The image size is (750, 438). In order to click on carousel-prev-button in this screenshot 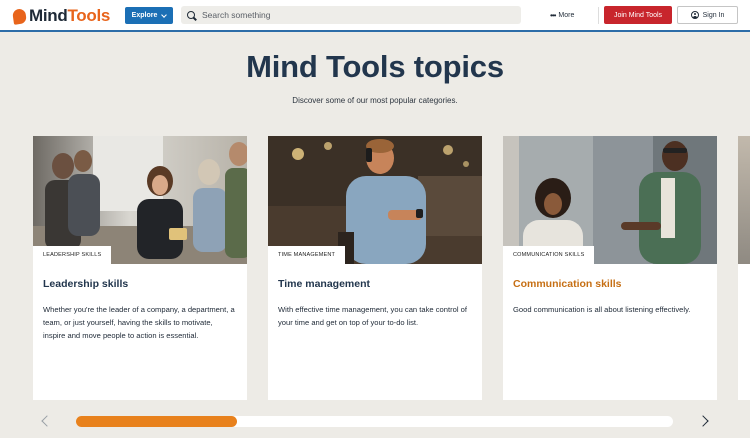, I will do `click(45, 422)`.